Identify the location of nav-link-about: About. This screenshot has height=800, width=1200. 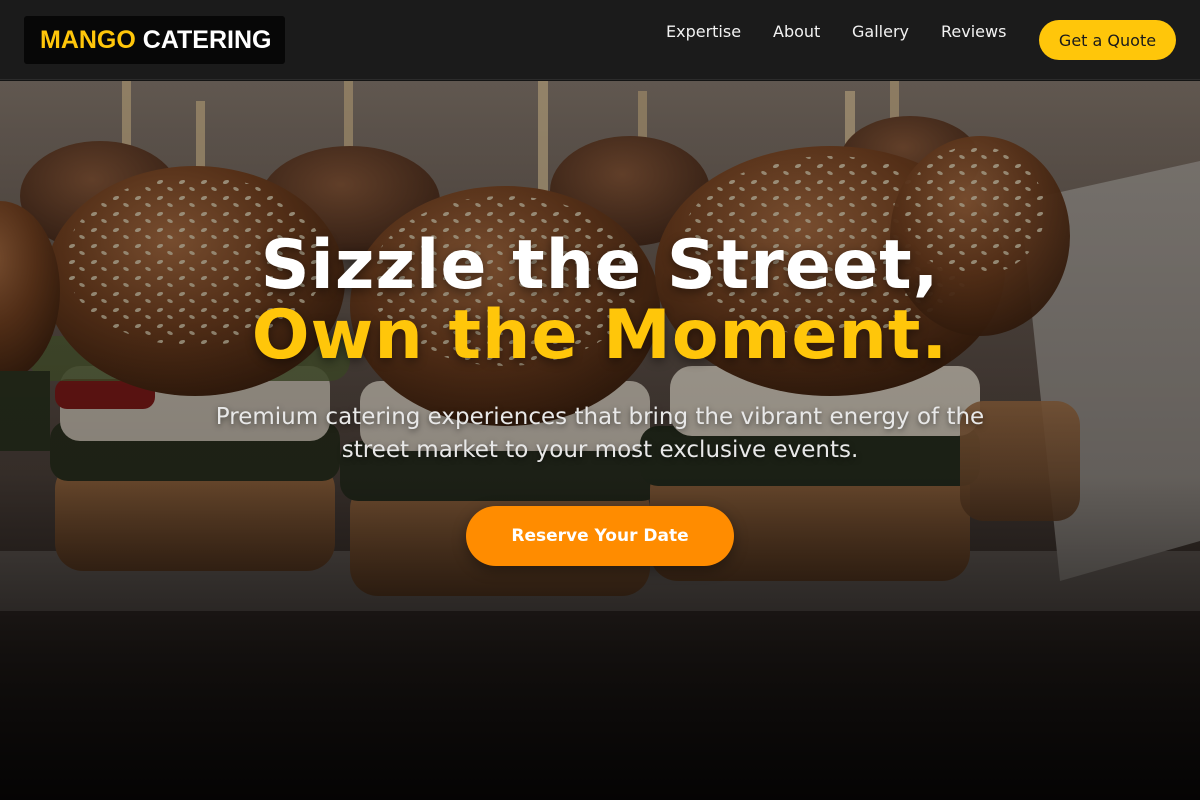
(796, 32).